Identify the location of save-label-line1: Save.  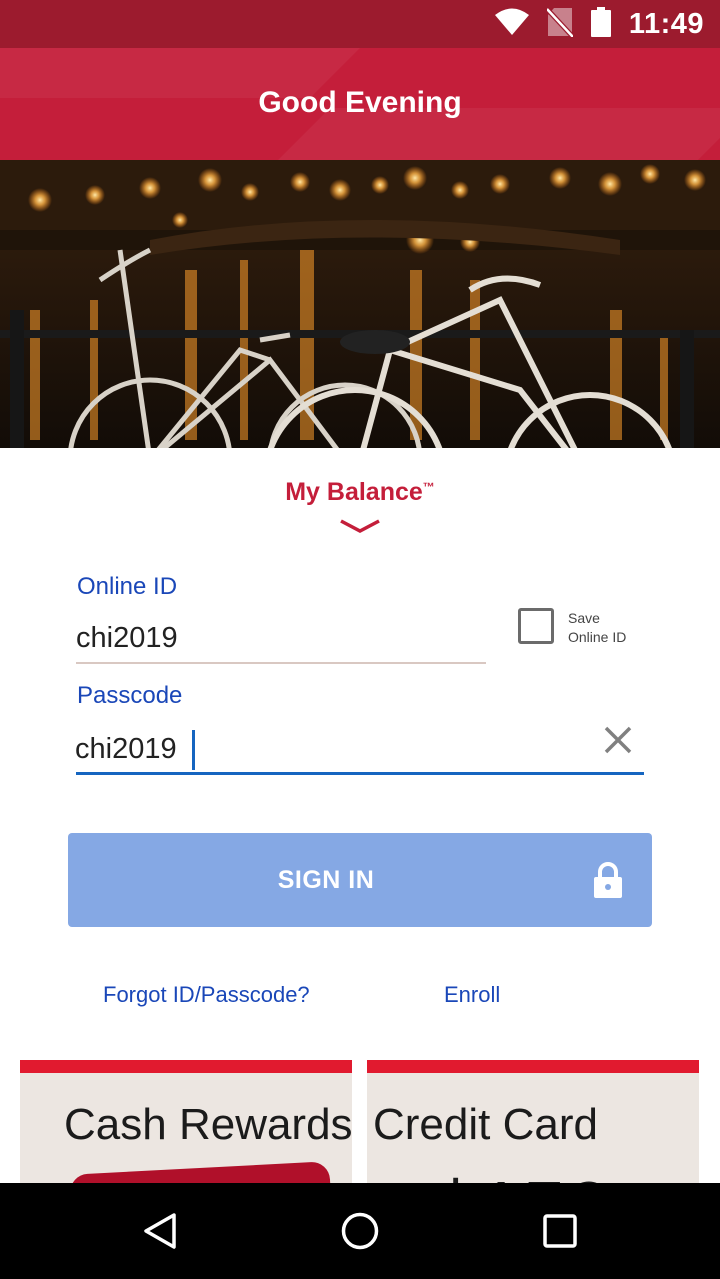
(584, 618).